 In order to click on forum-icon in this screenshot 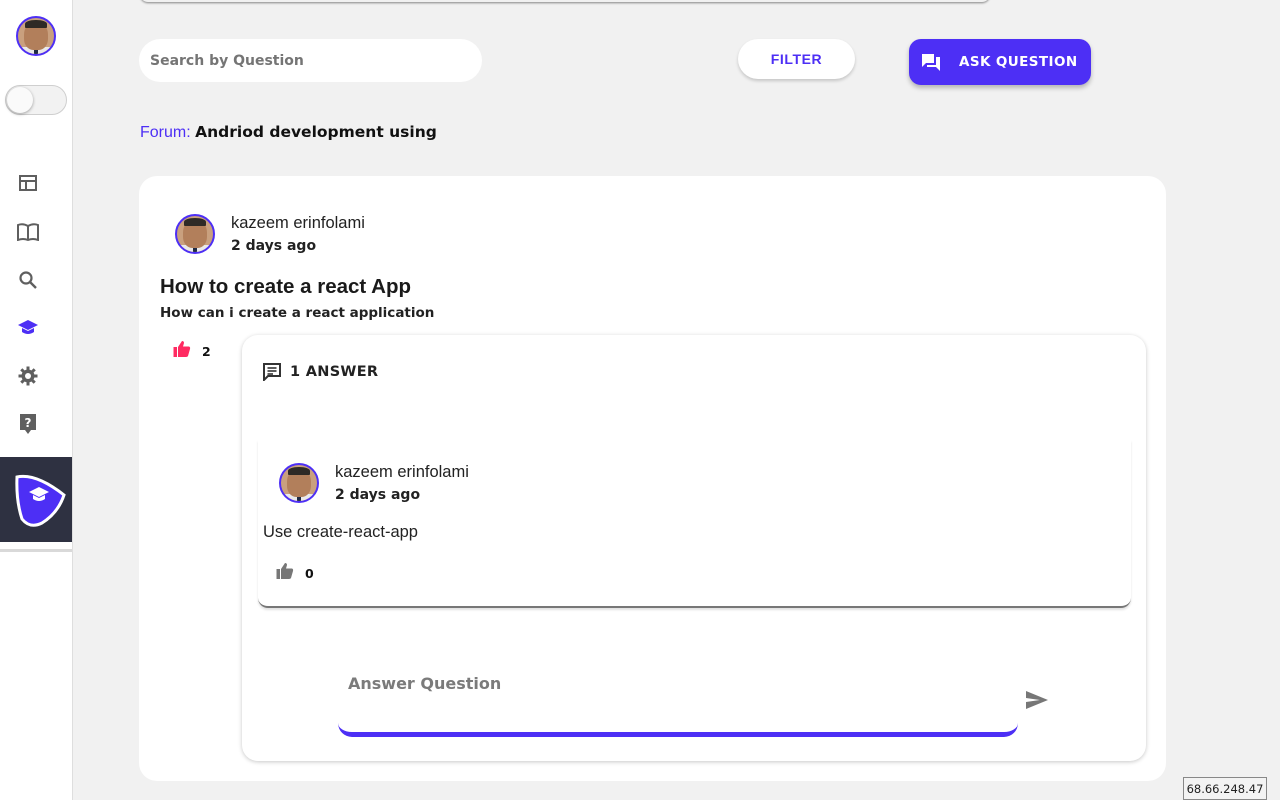, I will do `click(931, 62)`.